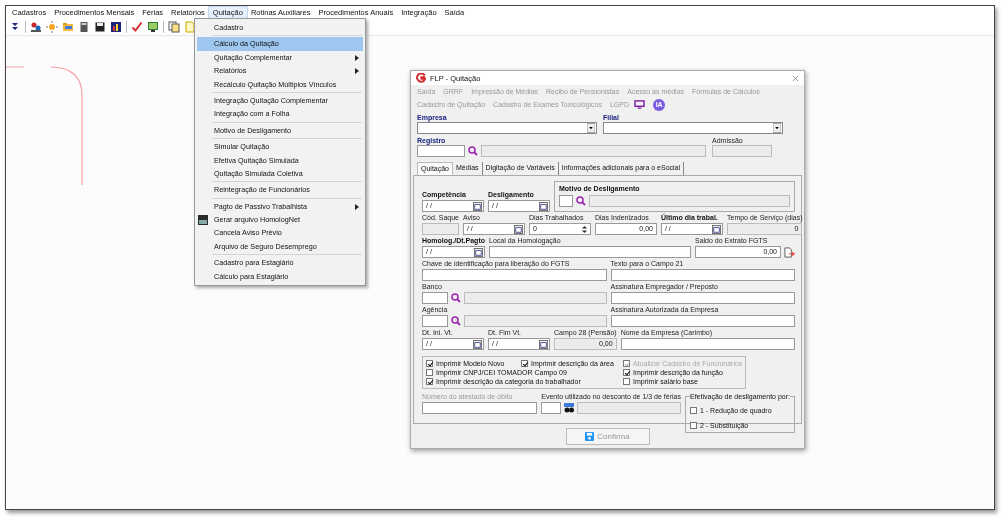  What do you see at coordinates (789, 252) in the screenshot?
I see `export-icon` at bounding box center [789, 252].